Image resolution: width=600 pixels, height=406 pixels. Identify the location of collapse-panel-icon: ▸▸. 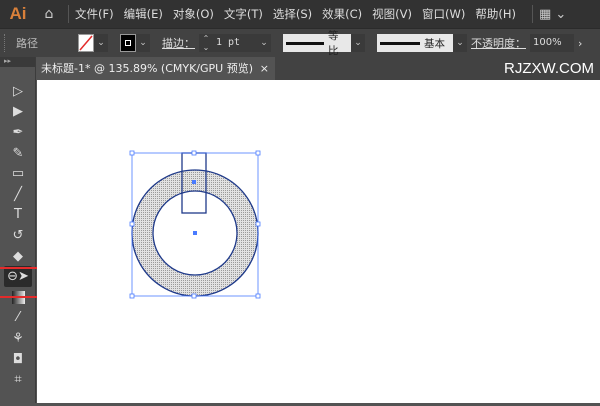
(17, 62).